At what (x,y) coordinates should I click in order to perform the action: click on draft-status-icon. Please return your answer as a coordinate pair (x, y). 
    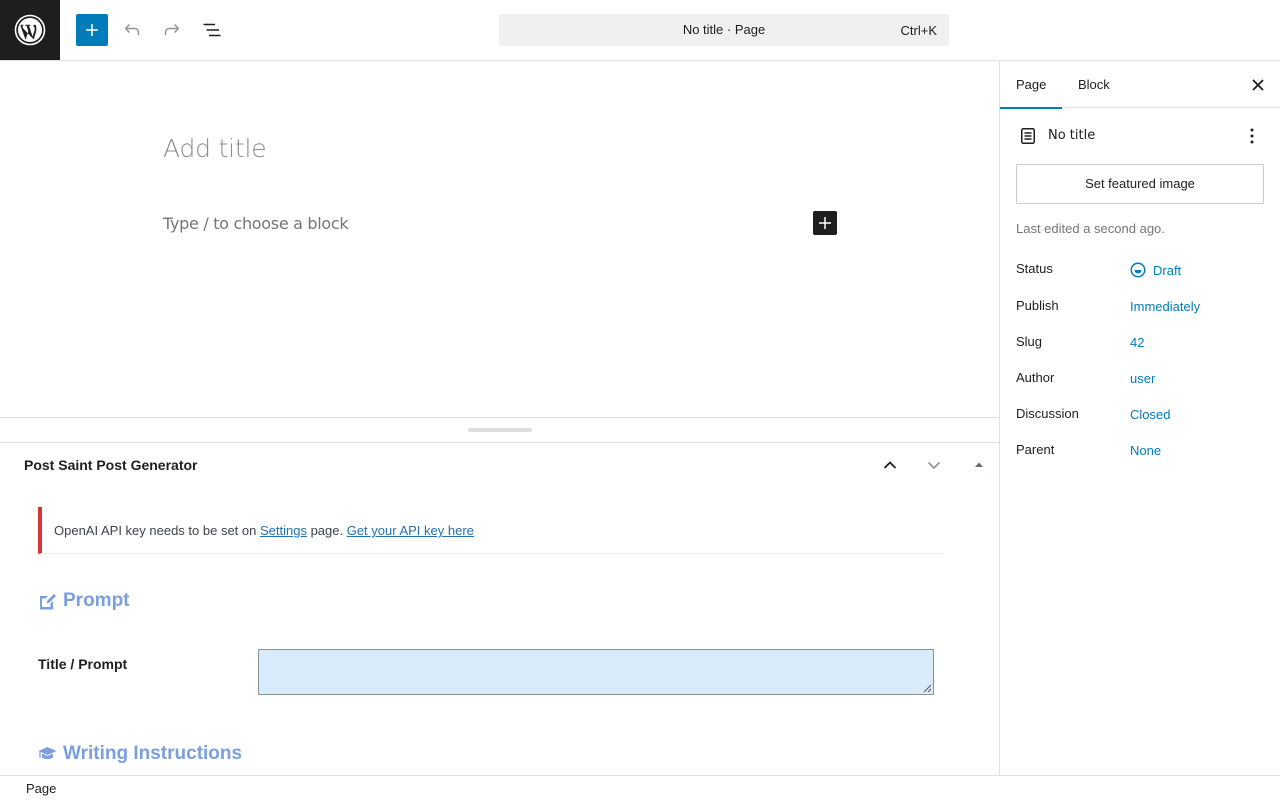
    Looking at the image, I should click on (1138, 270).